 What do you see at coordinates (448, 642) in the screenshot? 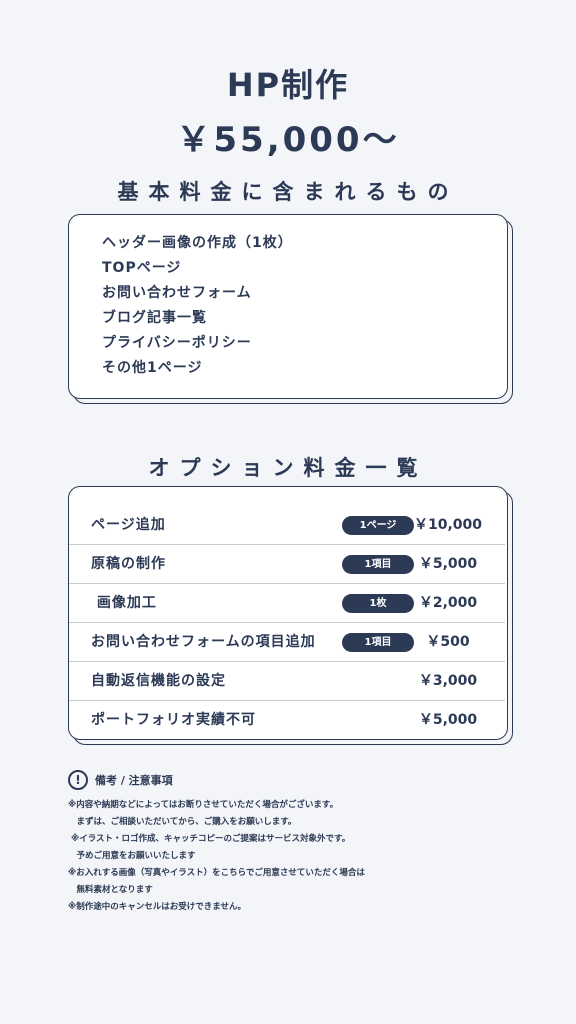
I see `option-price: ￥500` at bounding box center [448, 642].